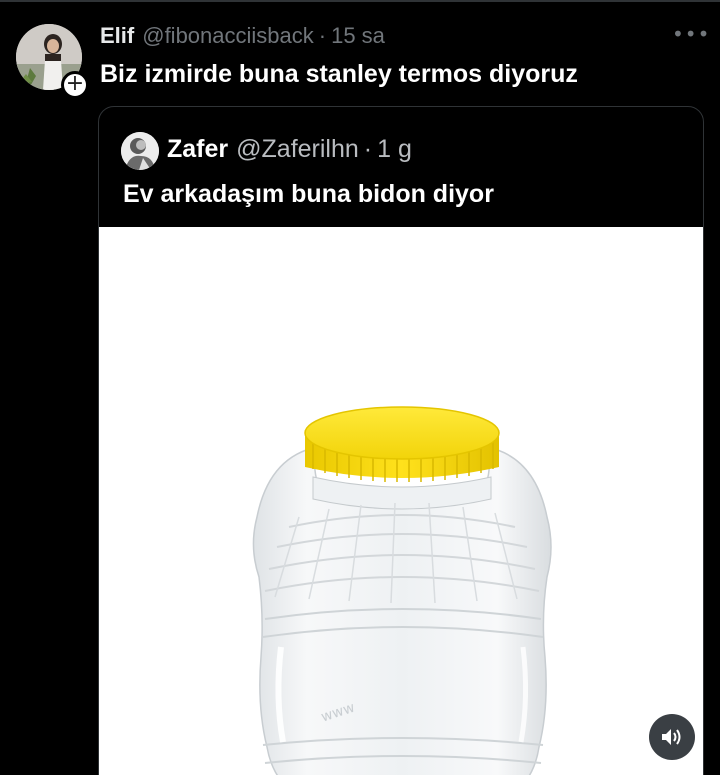 The height and width of the screenshot is (775, 720). I want to click on volume-icon, so click(671, 737).